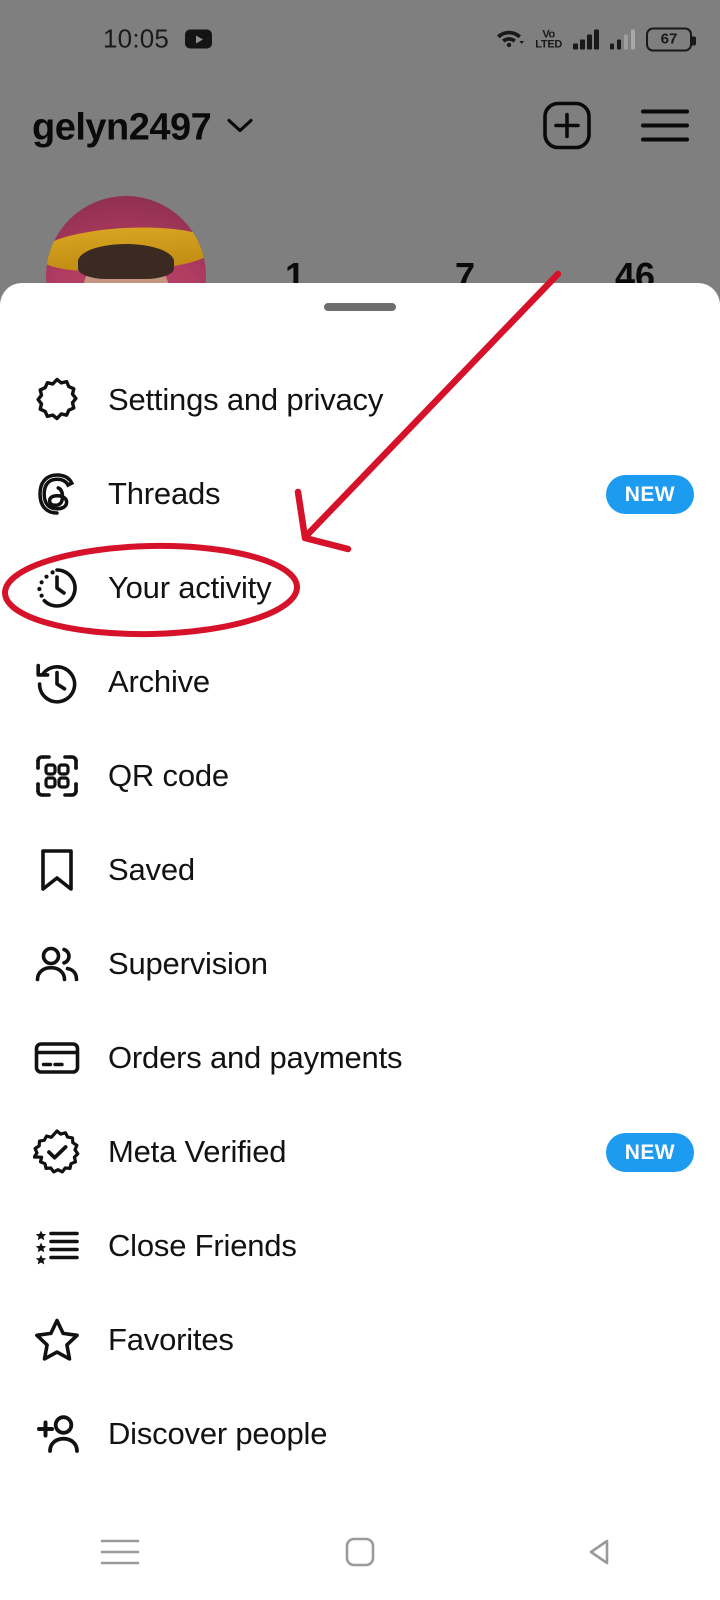 This screenshot has width=720, height=1600. Describe the element at coordinates (122, 127) in the screenshot. I see `page-title: gelyn2497` at that location.